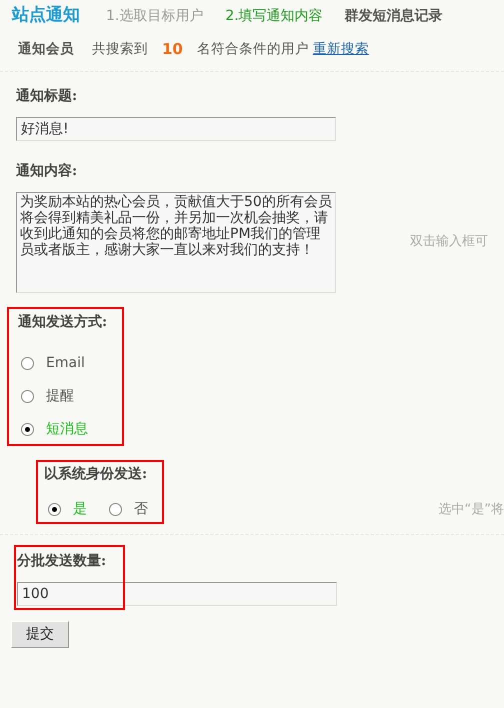 The width and height of the screenshot is (504, 708). Describe the element at coordinates (120, 50) in the screenshot. I see `search-result-text: 共搜索到` at that location.